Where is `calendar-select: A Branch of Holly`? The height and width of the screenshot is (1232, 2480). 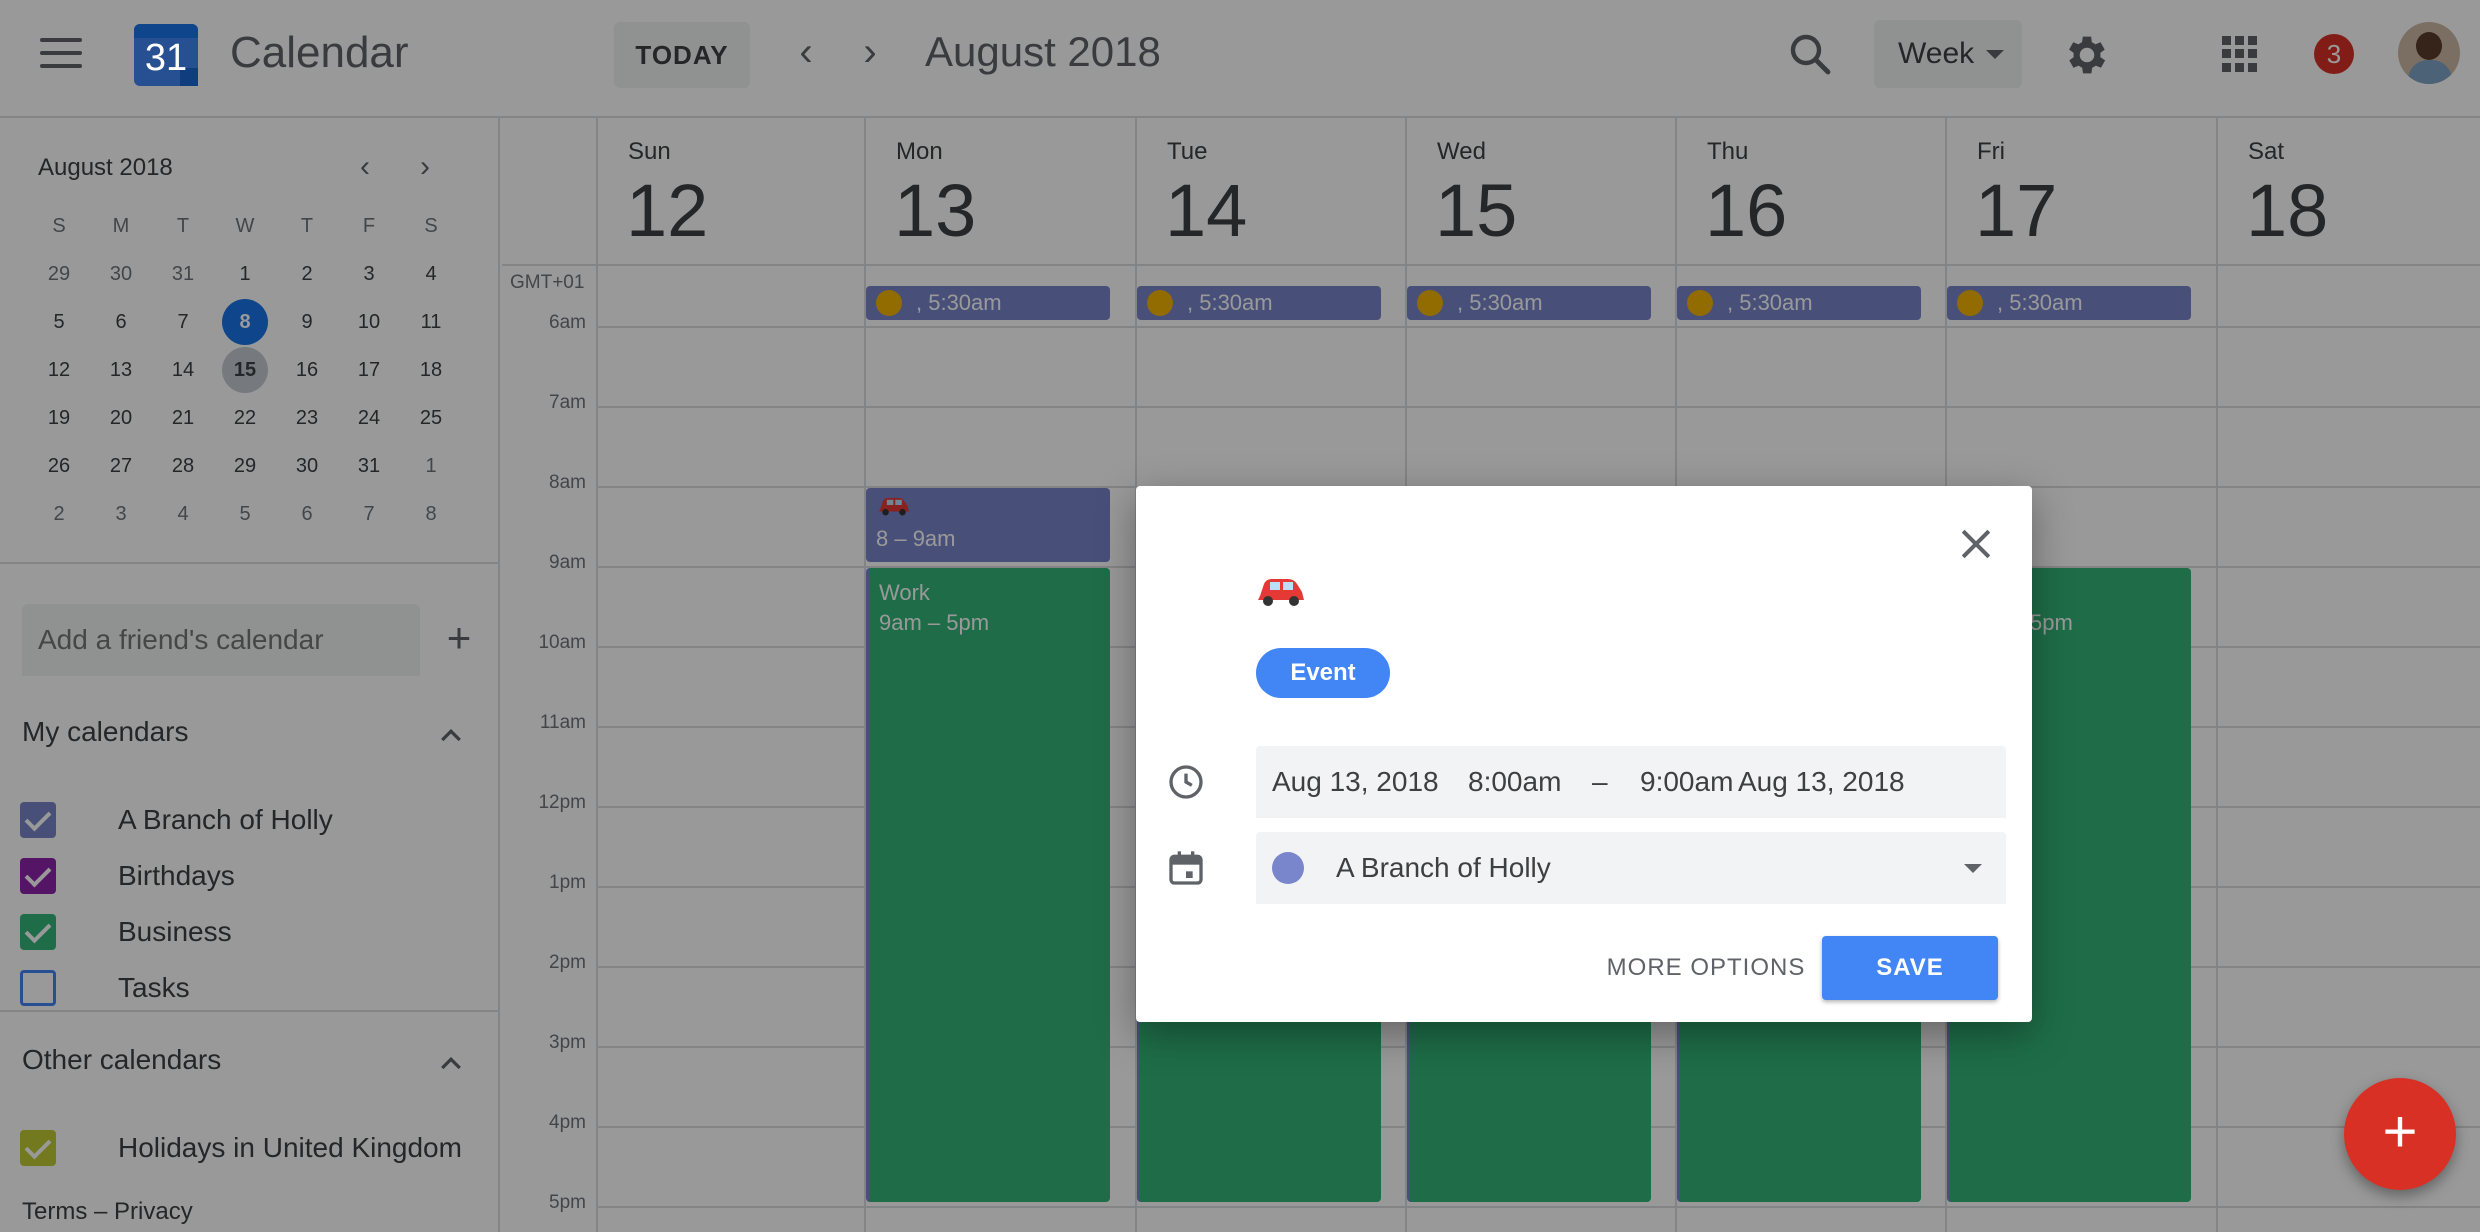 calendar-select: A Branch of Holly is located at coordinates (1631, 868).